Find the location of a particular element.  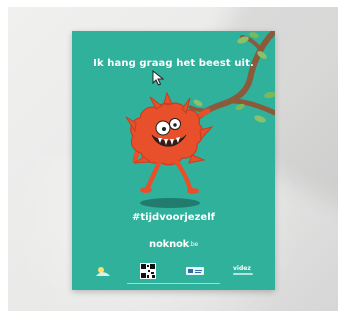

poster-headline: Ik hang graag het beest uit. is located at coordinates (173, 63).